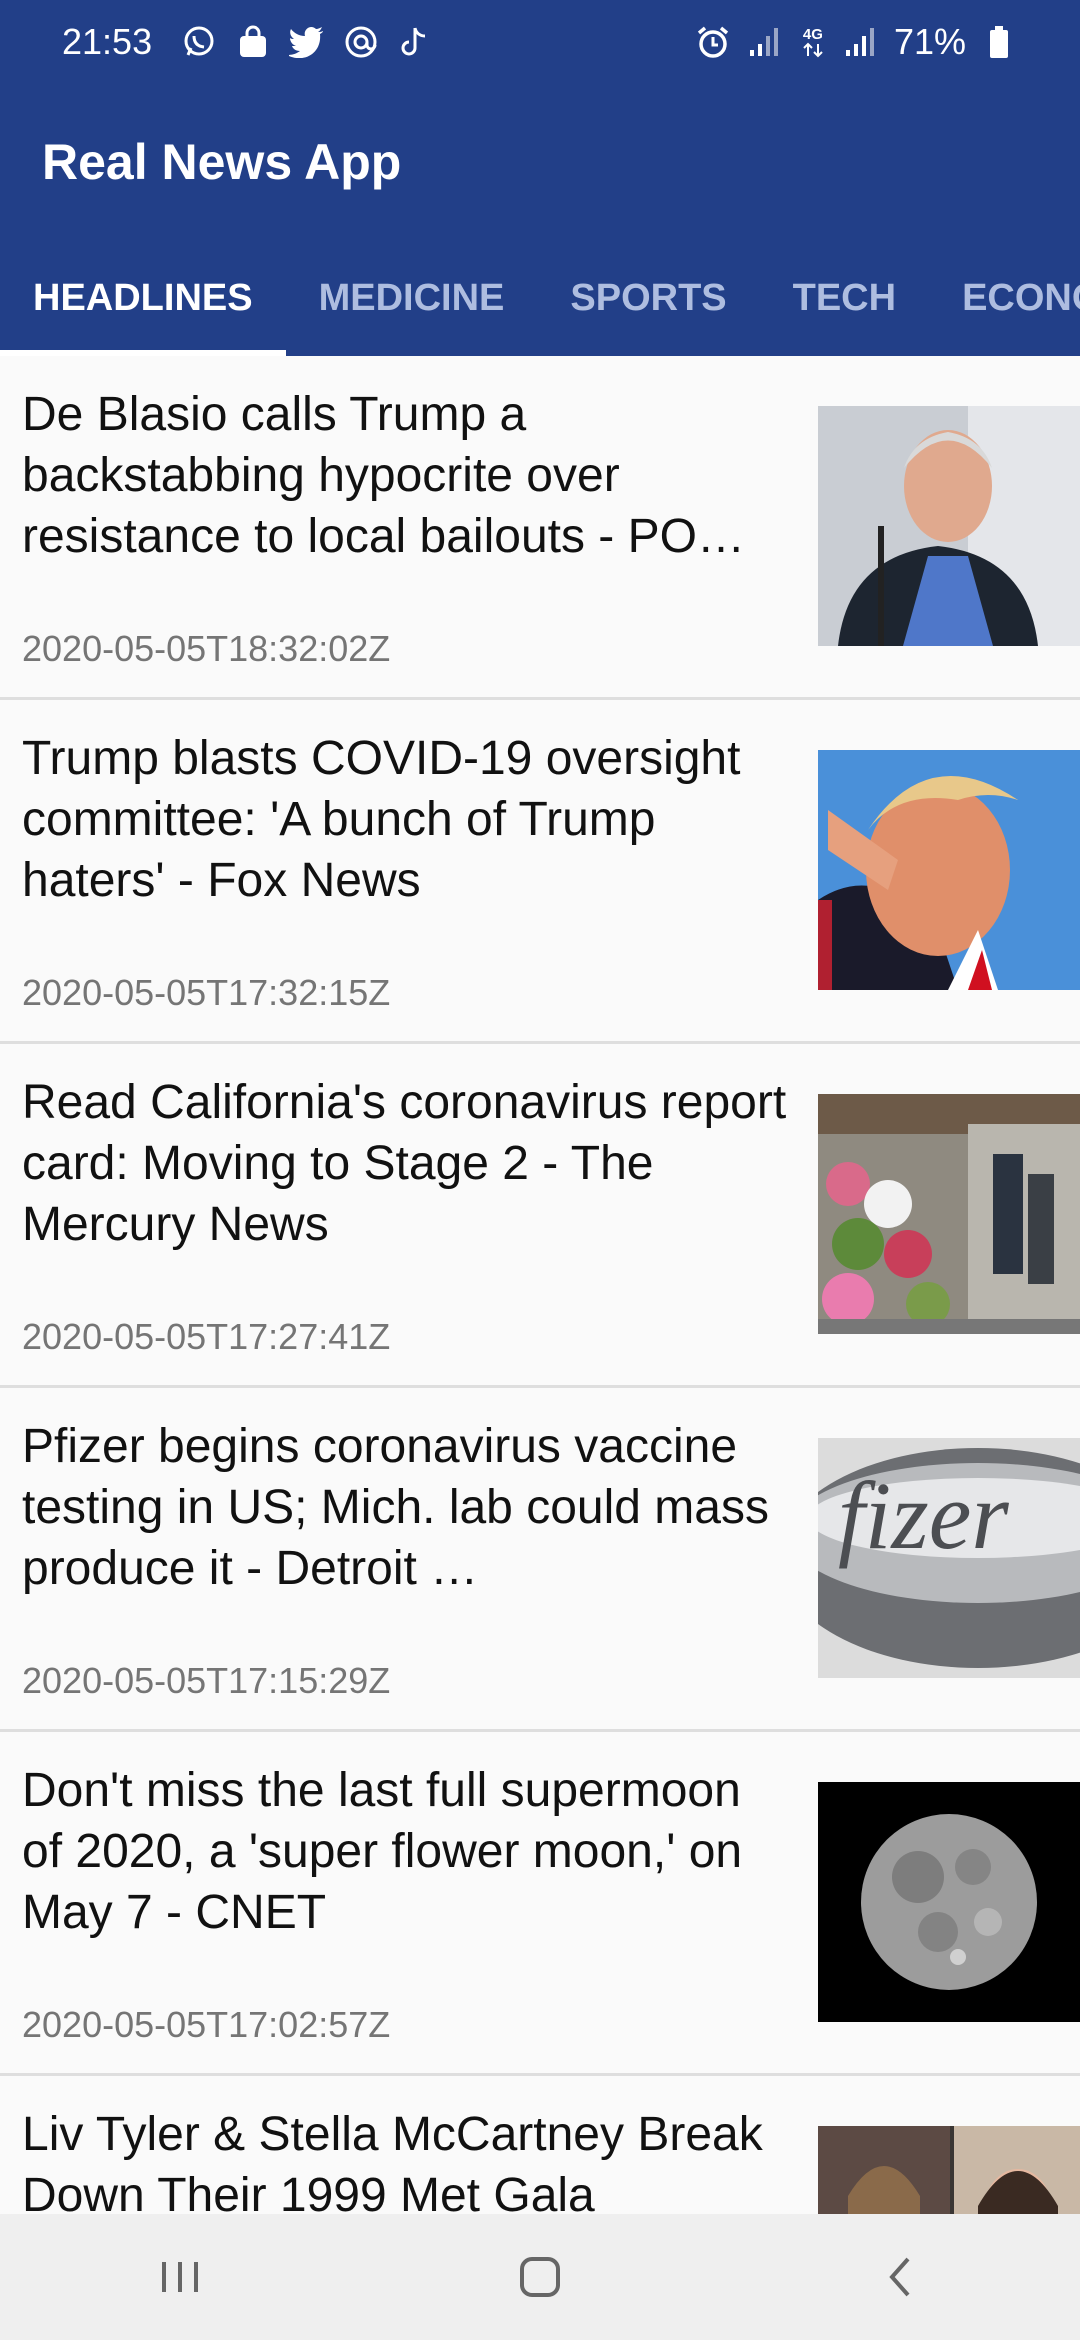 The image size is (1080, 2340). I want to click on battery-percent: 71%, so click(929, 41).